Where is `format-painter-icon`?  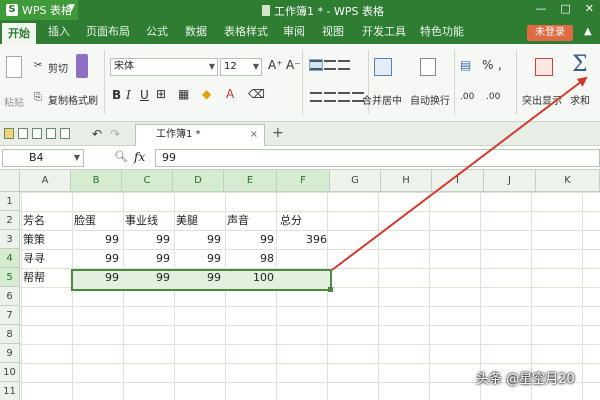
format-painter-icon is located at coordinates (82, 66).